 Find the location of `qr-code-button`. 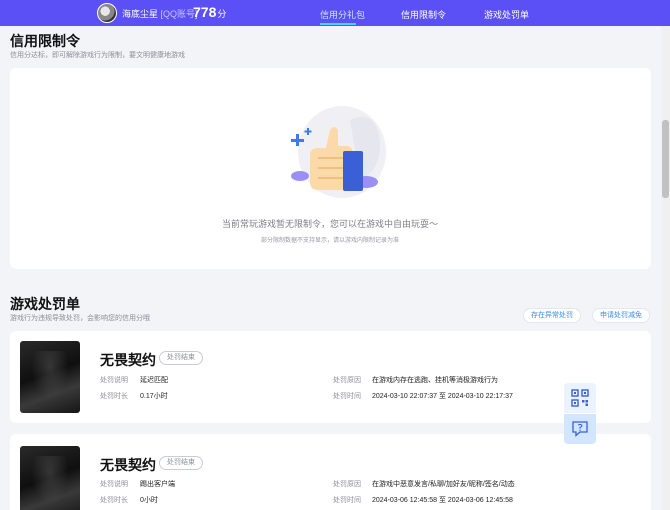

qr-code-button is located at coordinates (580, 398).